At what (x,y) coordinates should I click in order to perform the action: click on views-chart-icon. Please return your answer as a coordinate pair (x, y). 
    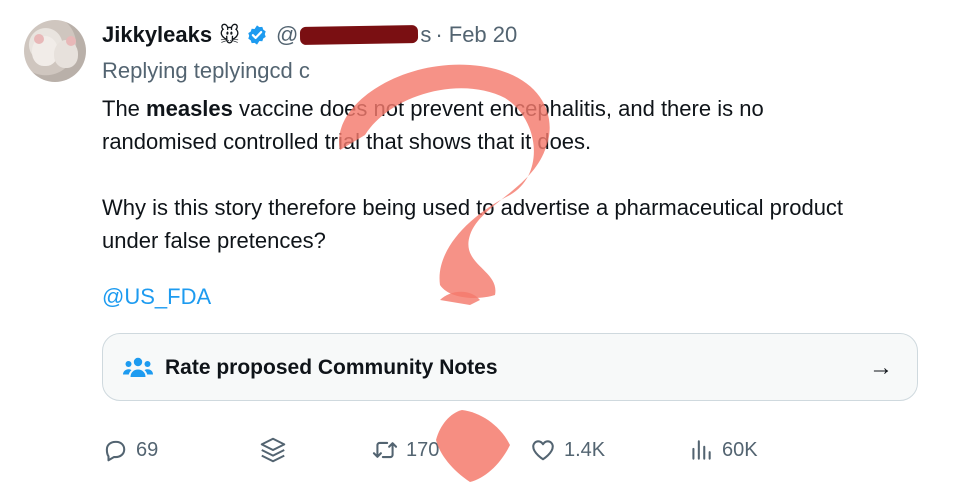
    Looking at the image, I should click on (701, 450).